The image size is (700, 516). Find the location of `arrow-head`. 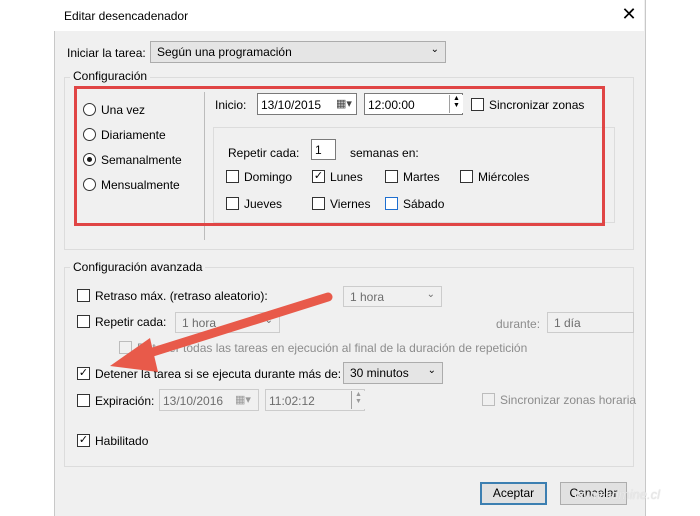

arrow-head is located at coordinates (134, 355).